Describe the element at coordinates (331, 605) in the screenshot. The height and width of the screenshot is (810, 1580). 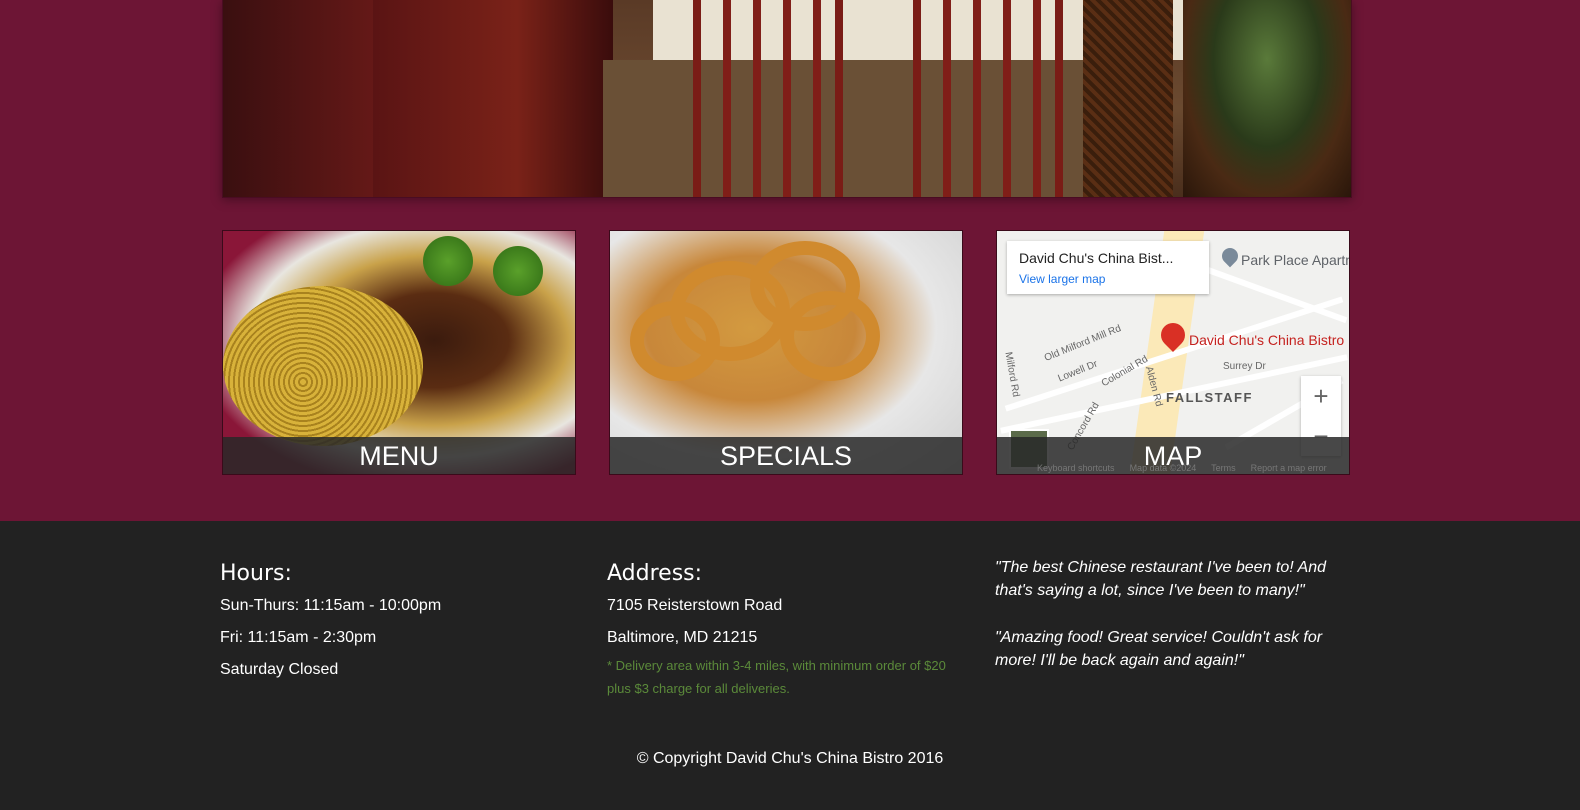
I see `hours-line: Sun-Thurs: 11:15am - 10:00pm` at that location.